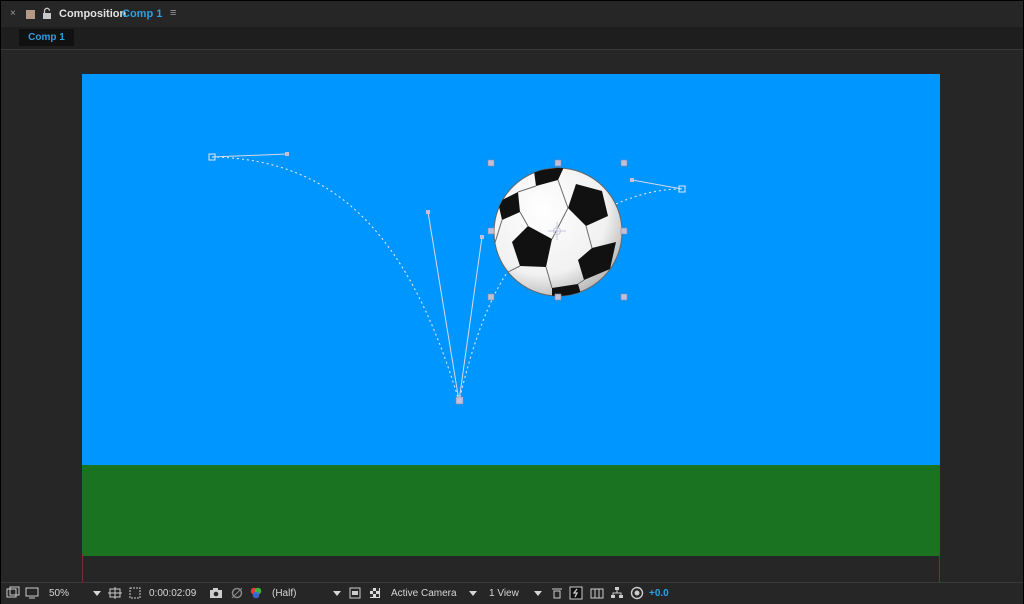  Describe the element at coordinates (597, 593) in the screenshot. I see `timeline-icon` at that location.